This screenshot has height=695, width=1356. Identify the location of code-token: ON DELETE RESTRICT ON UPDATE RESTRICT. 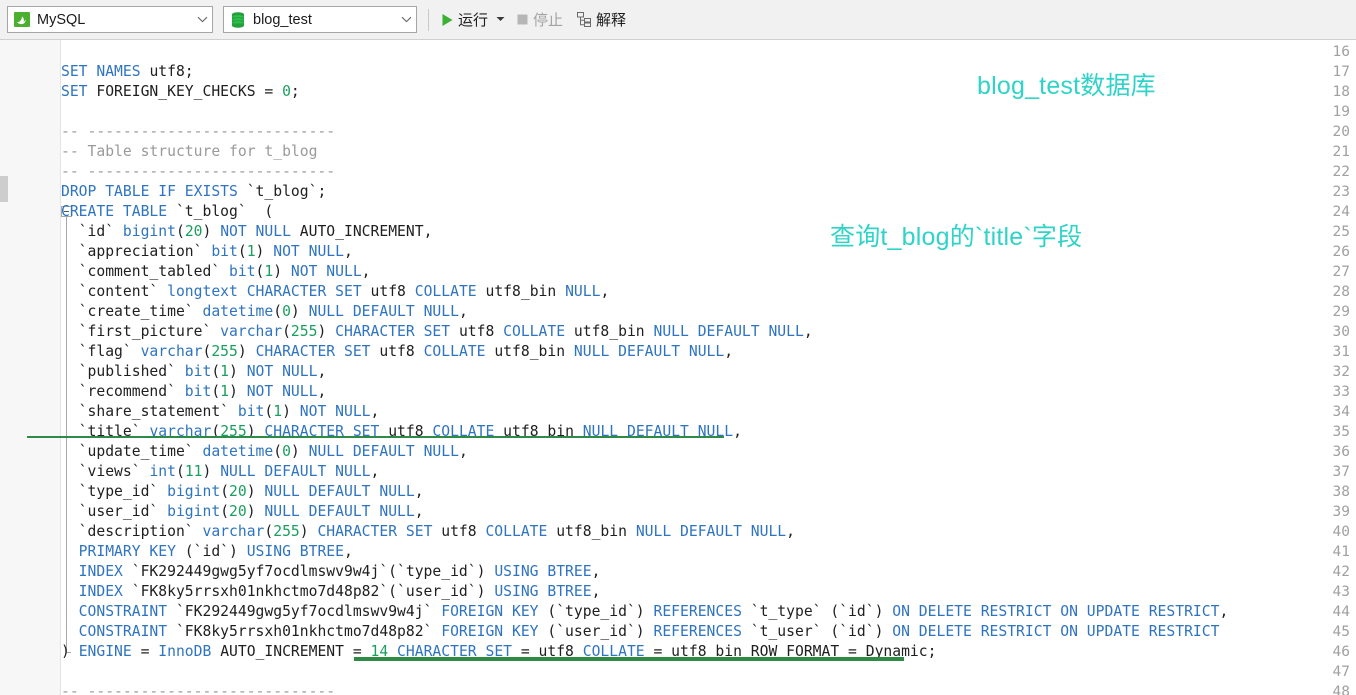
(1056, 611).